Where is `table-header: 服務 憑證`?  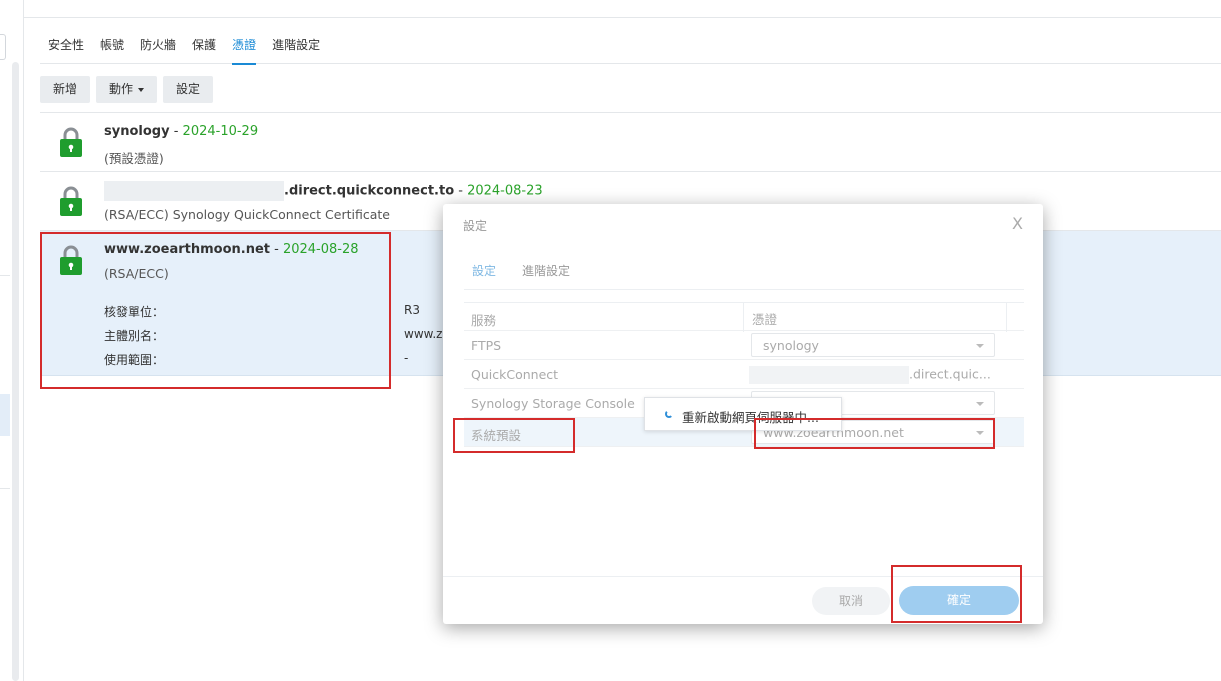
table-header: 服務 憑證 is located at coordinates (744, 317).